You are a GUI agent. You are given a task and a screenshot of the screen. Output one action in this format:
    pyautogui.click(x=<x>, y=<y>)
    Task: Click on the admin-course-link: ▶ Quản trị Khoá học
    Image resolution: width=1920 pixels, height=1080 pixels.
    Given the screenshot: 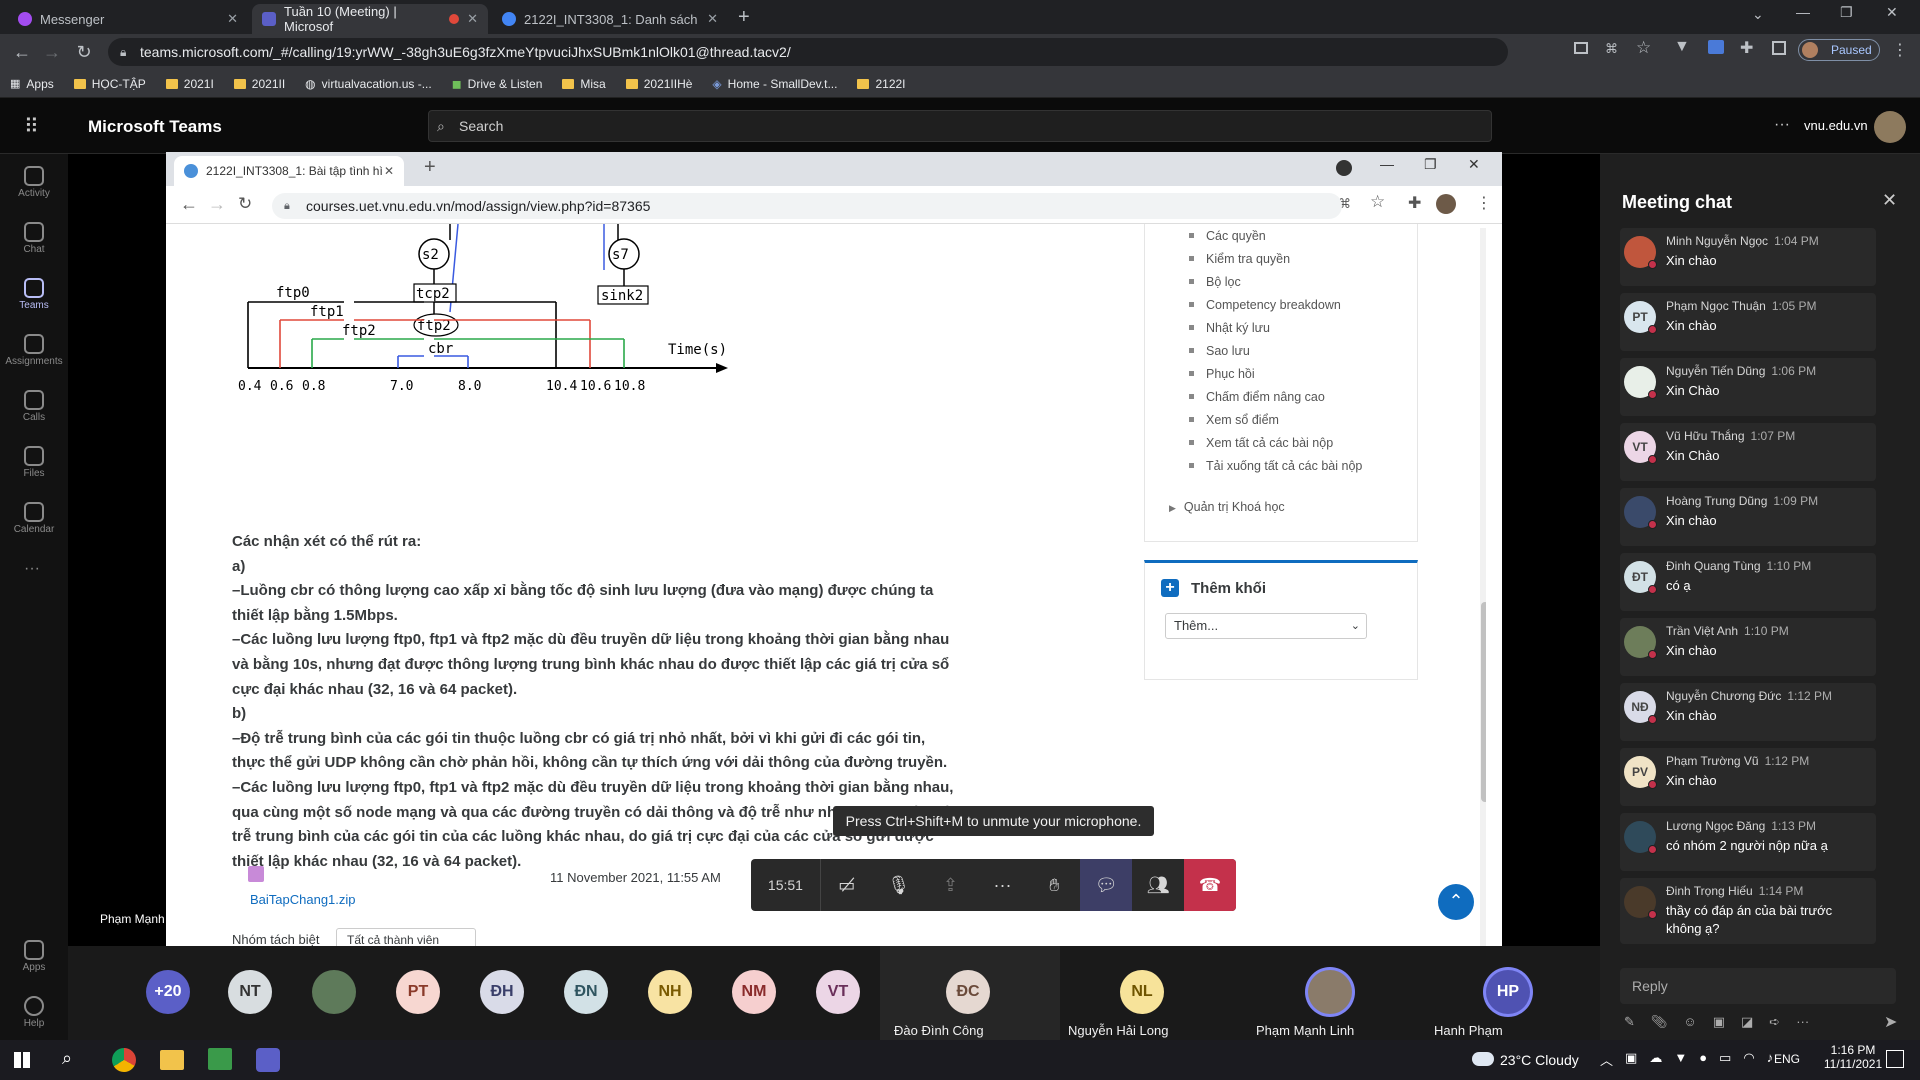 What is the action you would take?
    pyautogui.click(x=1227, y=507)
    